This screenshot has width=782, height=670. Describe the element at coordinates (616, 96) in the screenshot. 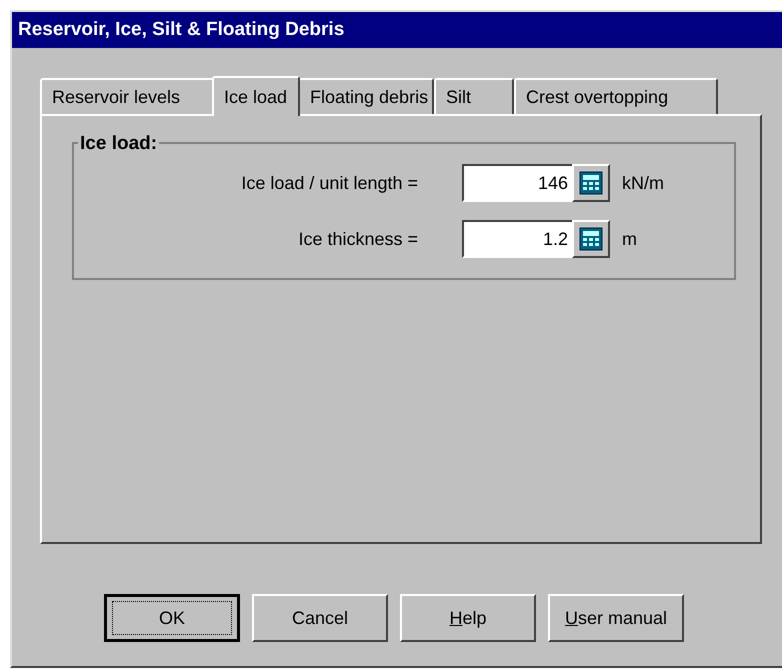

I see `tab: Crest overtopping` at that location.